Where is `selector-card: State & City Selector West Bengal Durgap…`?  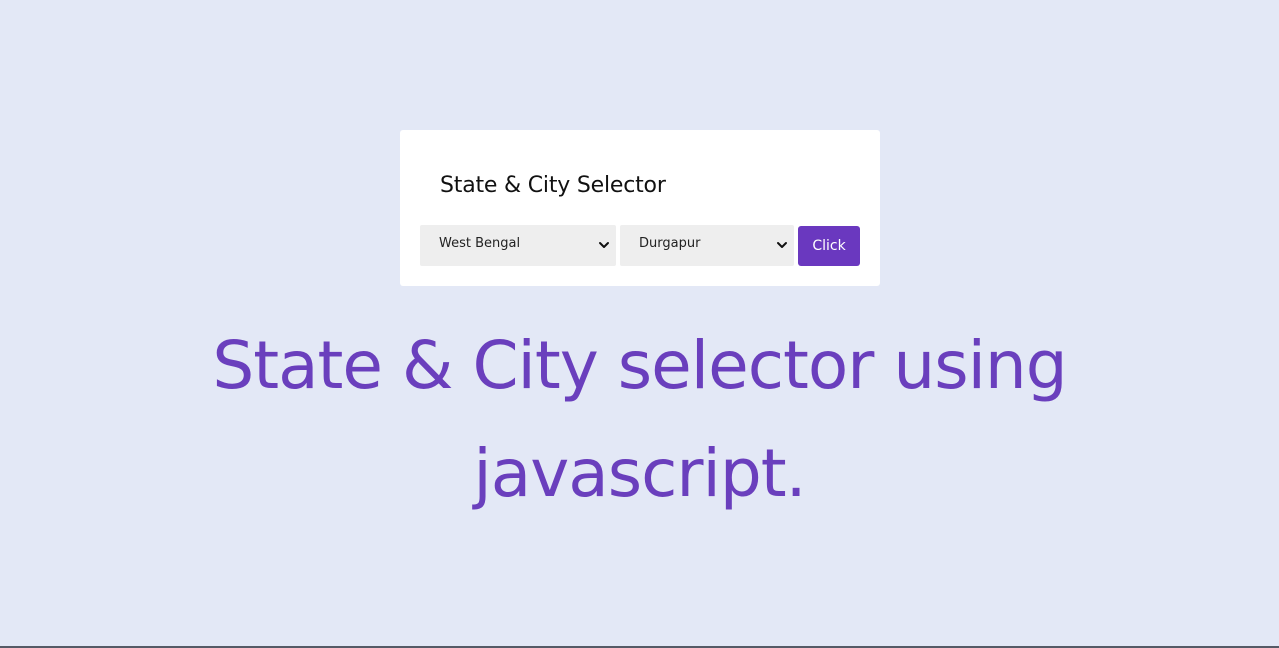 selector-card: State & City Selector West Bengal Durgap… is located at coordinates (640, 208).